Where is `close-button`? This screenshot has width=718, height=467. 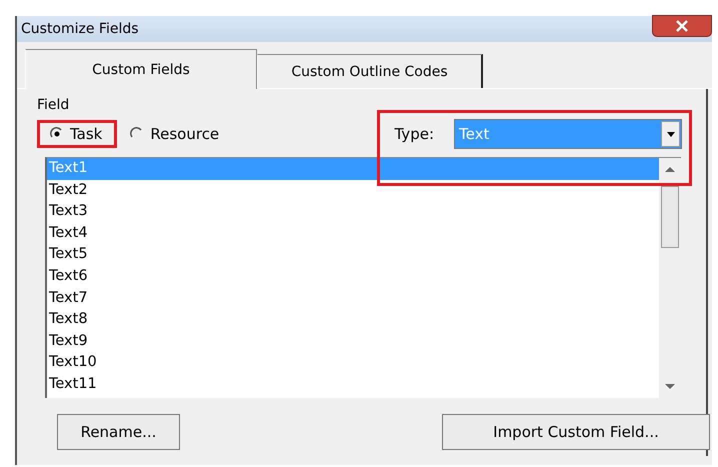
close-button is located at coordinates (682, 26).